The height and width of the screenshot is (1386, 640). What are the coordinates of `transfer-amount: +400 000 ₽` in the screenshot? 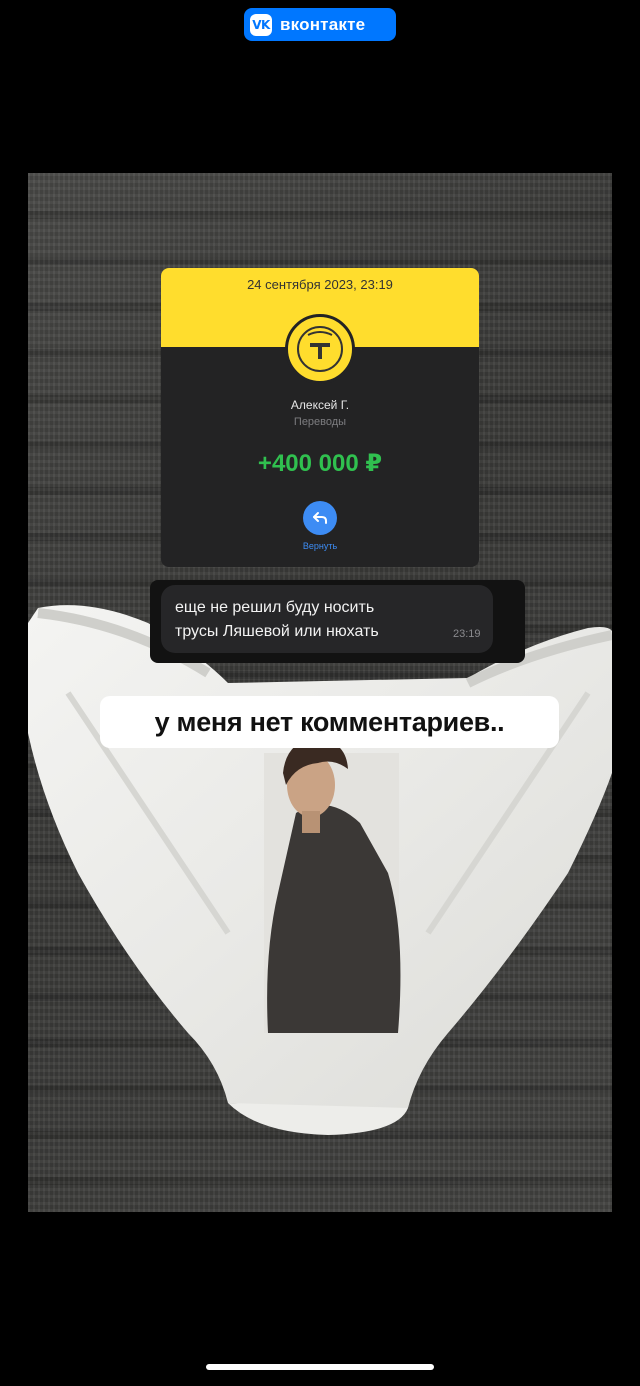 It's located at (320, 463).